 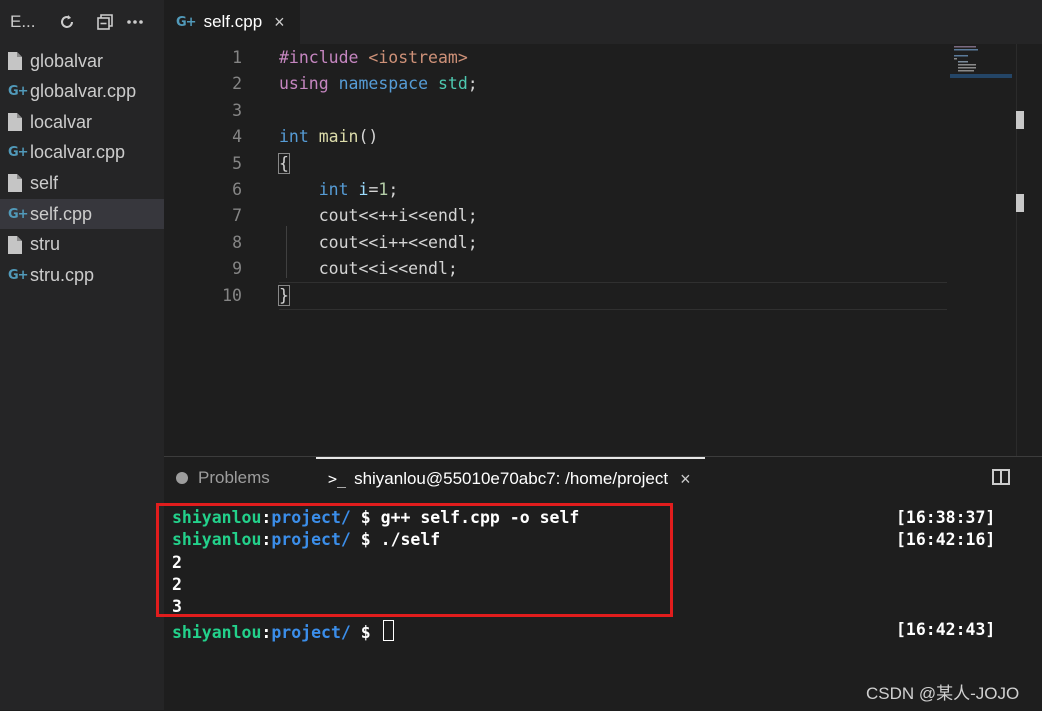 I want to click on split-terminal-icon, so click(x=1001, y=477).